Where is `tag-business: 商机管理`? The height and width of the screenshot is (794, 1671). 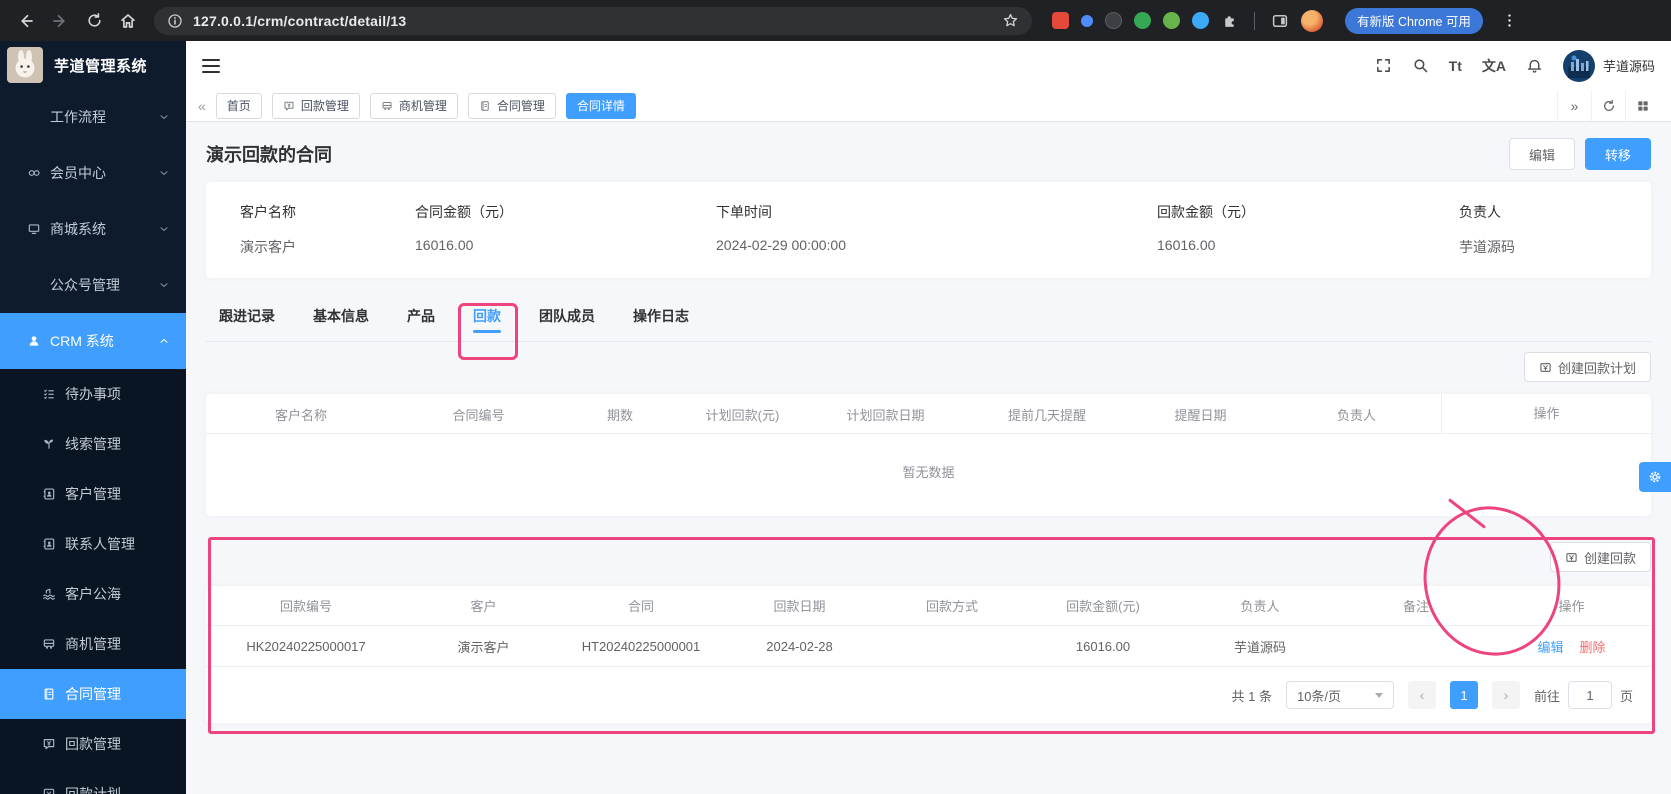 tag-business: 商机管理 is located at coordinates (413, 105).